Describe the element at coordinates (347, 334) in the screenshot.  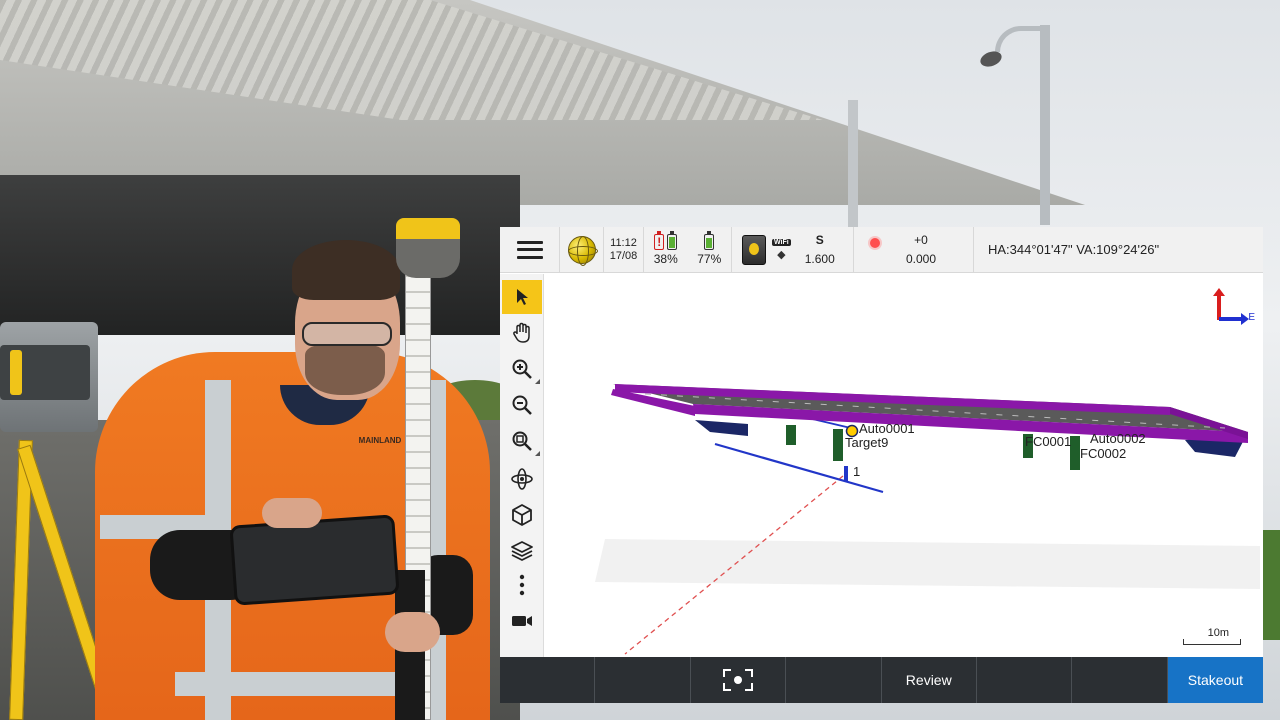
I see `glasses` at that location.